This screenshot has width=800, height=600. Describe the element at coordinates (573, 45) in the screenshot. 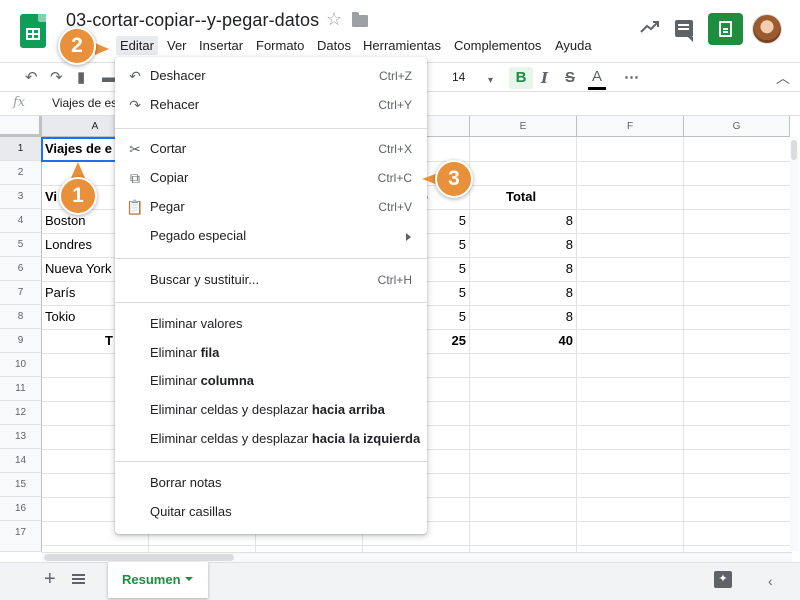

I see `menu-ayuda: Ayuda` at that location.